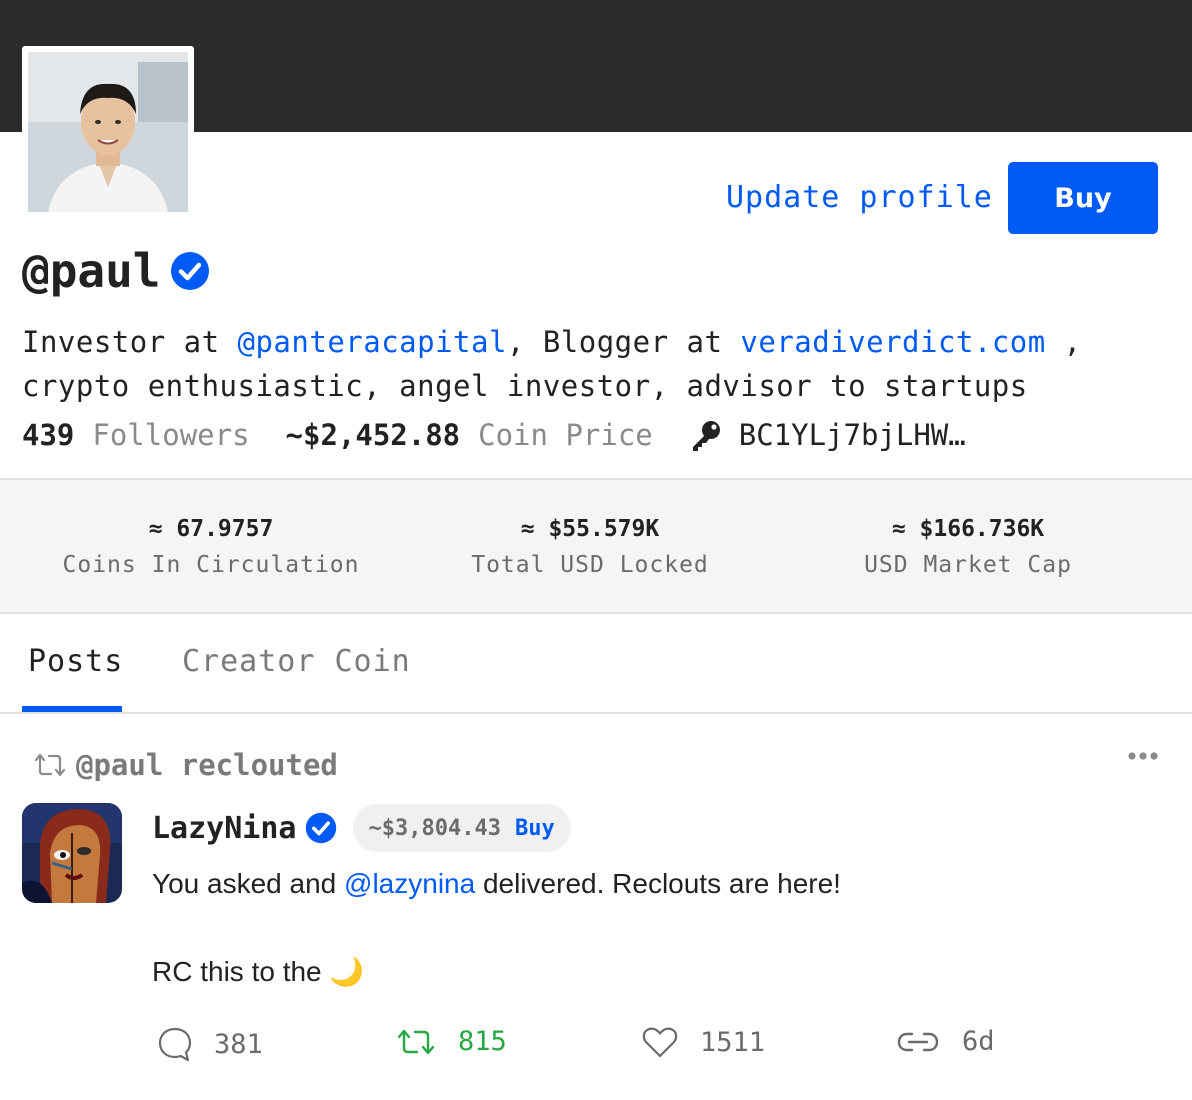 The height and width of the screenshot is (1100, 1192). What do you see at coordinates (224, 828) in the screenshot?
I see `post-author-name: LazyNina` at bounding box center [224, 828].